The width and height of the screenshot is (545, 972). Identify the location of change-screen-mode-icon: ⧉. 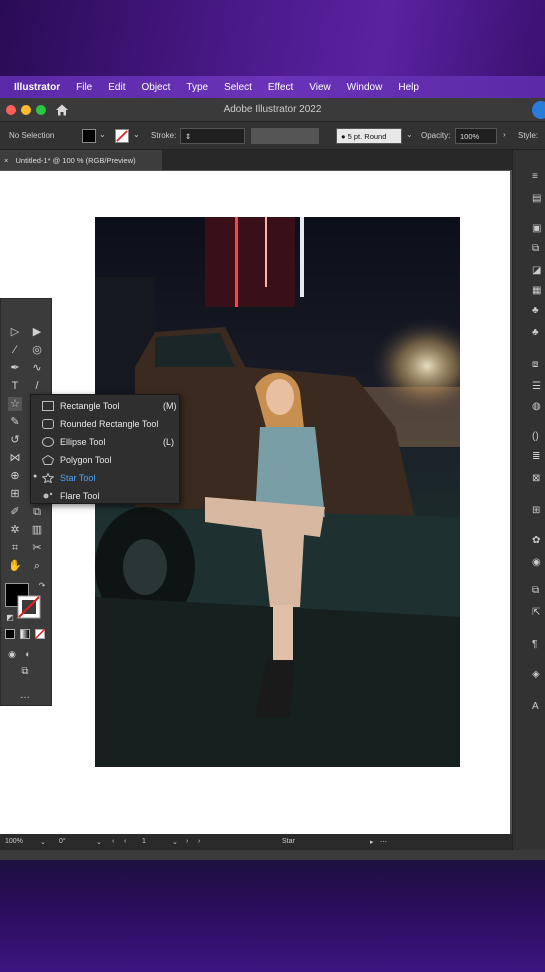
(25, 672).